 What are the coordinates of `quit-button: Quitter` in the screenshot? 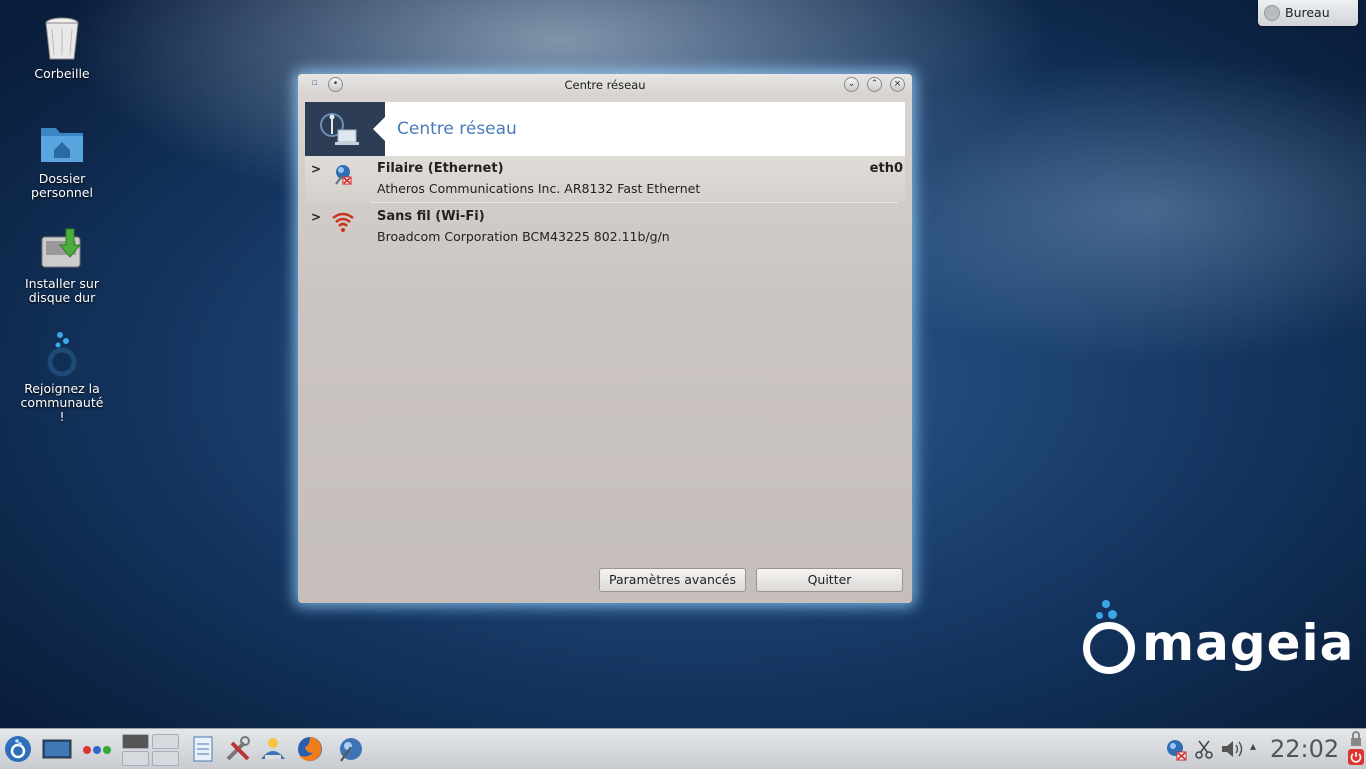 It's located at (829, 580).